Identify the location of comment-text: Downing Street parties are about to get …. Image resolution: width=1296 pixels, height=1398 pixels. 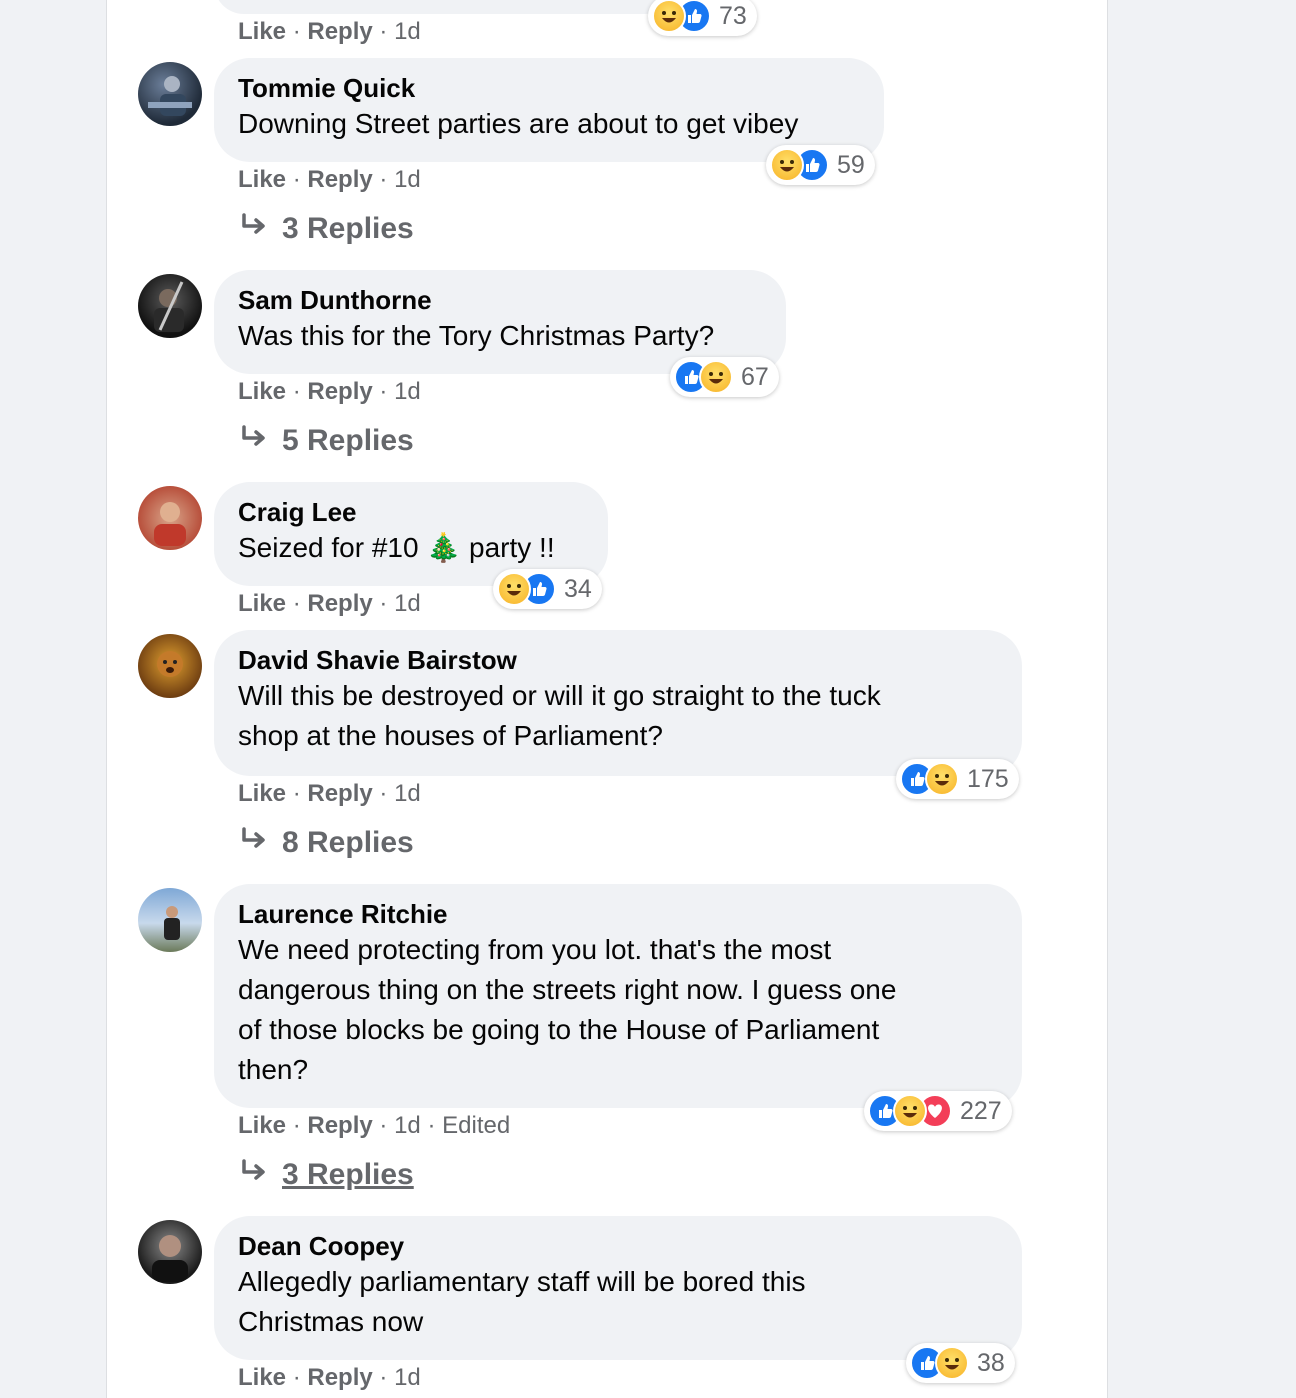
(518, 123).